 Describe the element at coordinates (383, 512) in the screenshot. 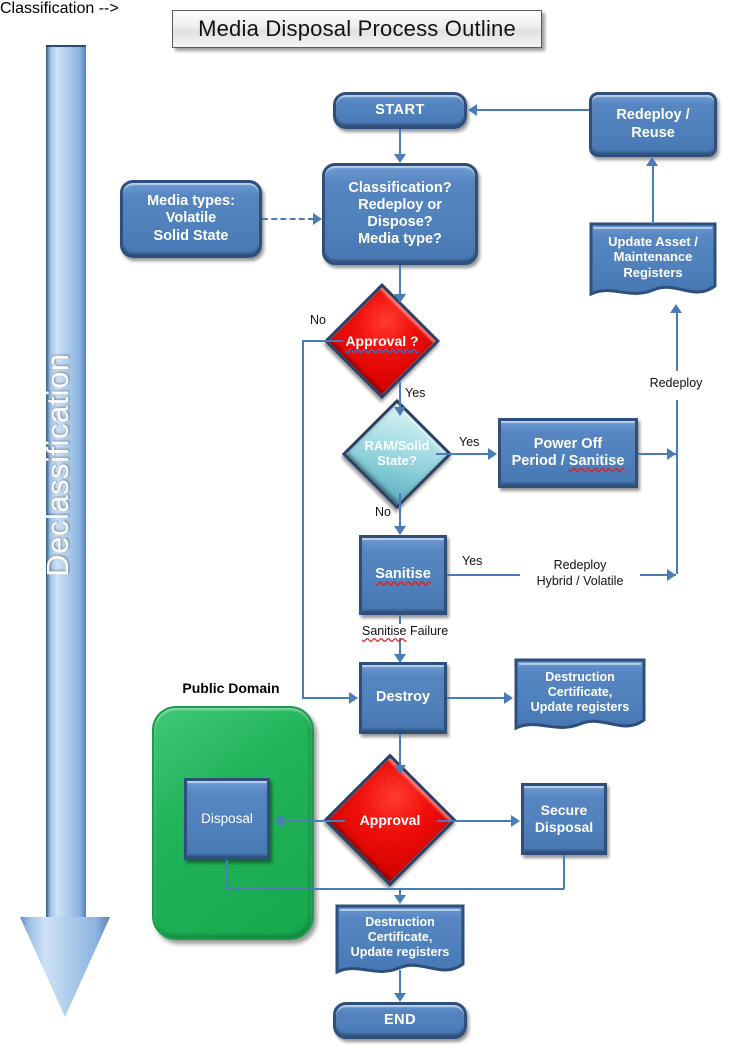

I see `edge-label-ram-no: No` at that location.